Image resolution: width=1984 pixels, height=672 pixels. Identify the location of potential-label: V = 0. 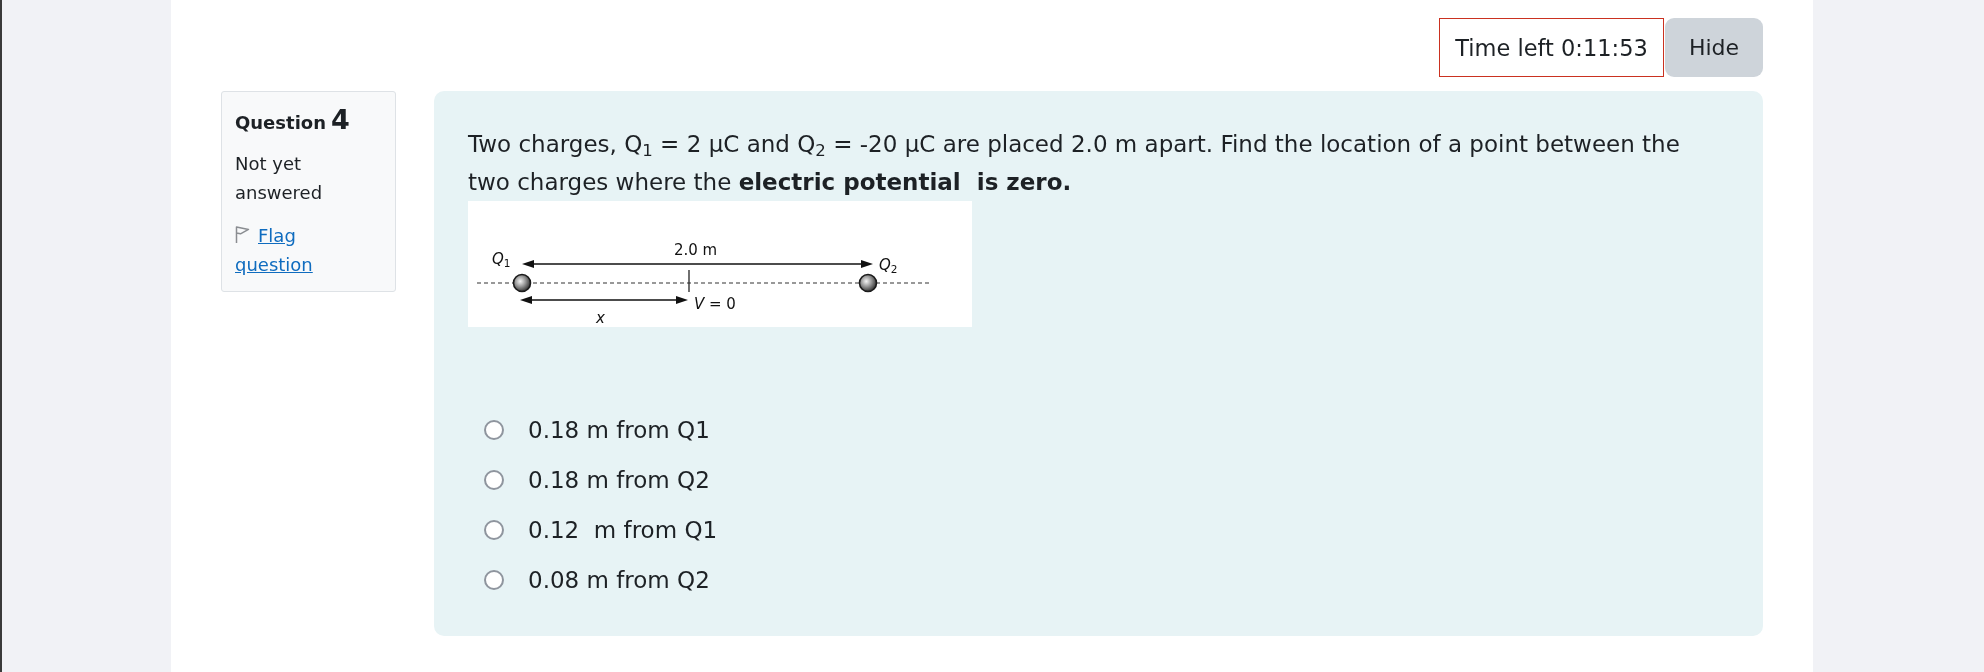
(715, 304).